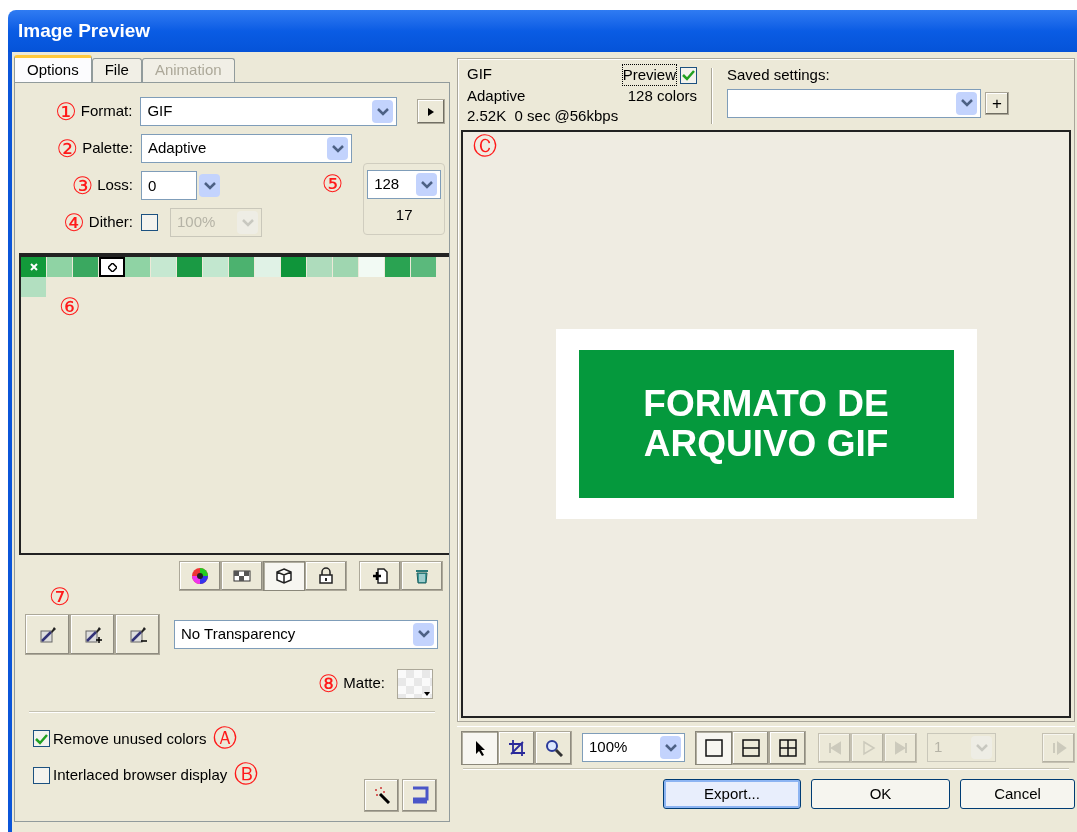 The image size is (1077, 832). I want to click on annotation-marker: ⑤, so click(332, 184).